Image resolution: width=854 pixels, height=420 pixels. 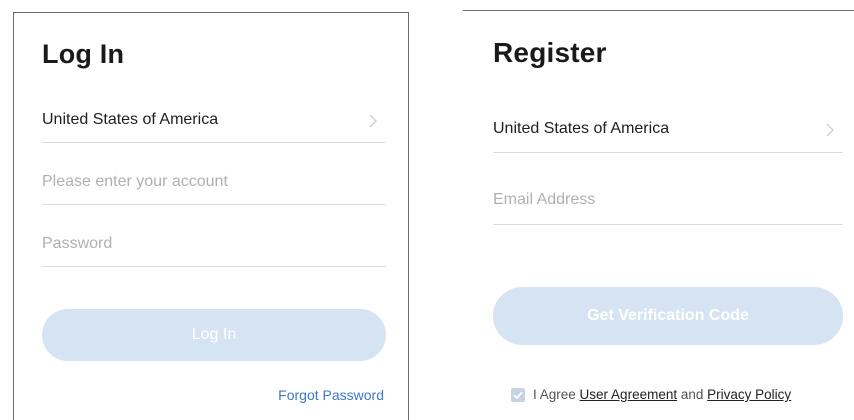 What do you see at coordinates (77, 243) in the screenshot?
I see `password-placeholder: Password` at bounding box center [77, 243].